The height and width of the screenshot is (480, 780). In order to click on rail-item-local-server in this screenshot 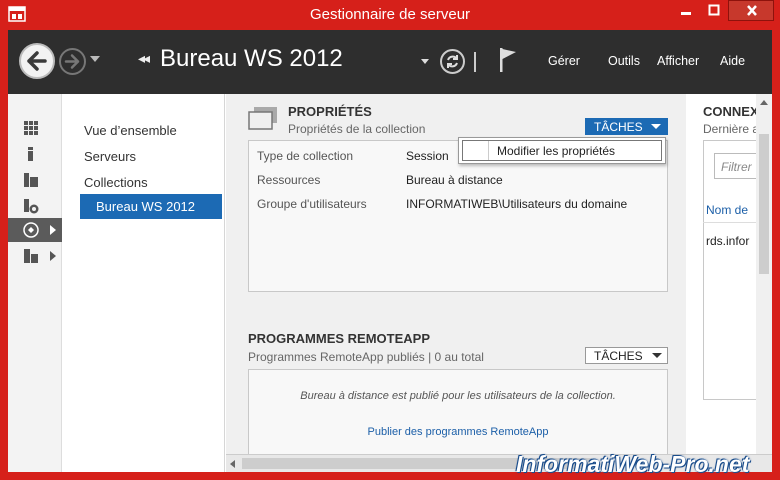, I will do `click(35, 154)`.